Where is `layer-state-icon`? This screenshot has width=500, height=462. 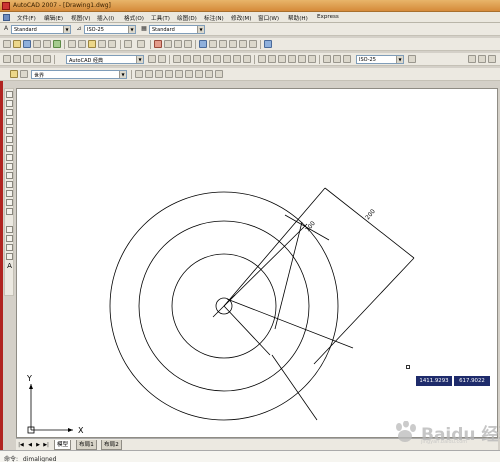
layer-state-icon is located at coordinates (149, 74).